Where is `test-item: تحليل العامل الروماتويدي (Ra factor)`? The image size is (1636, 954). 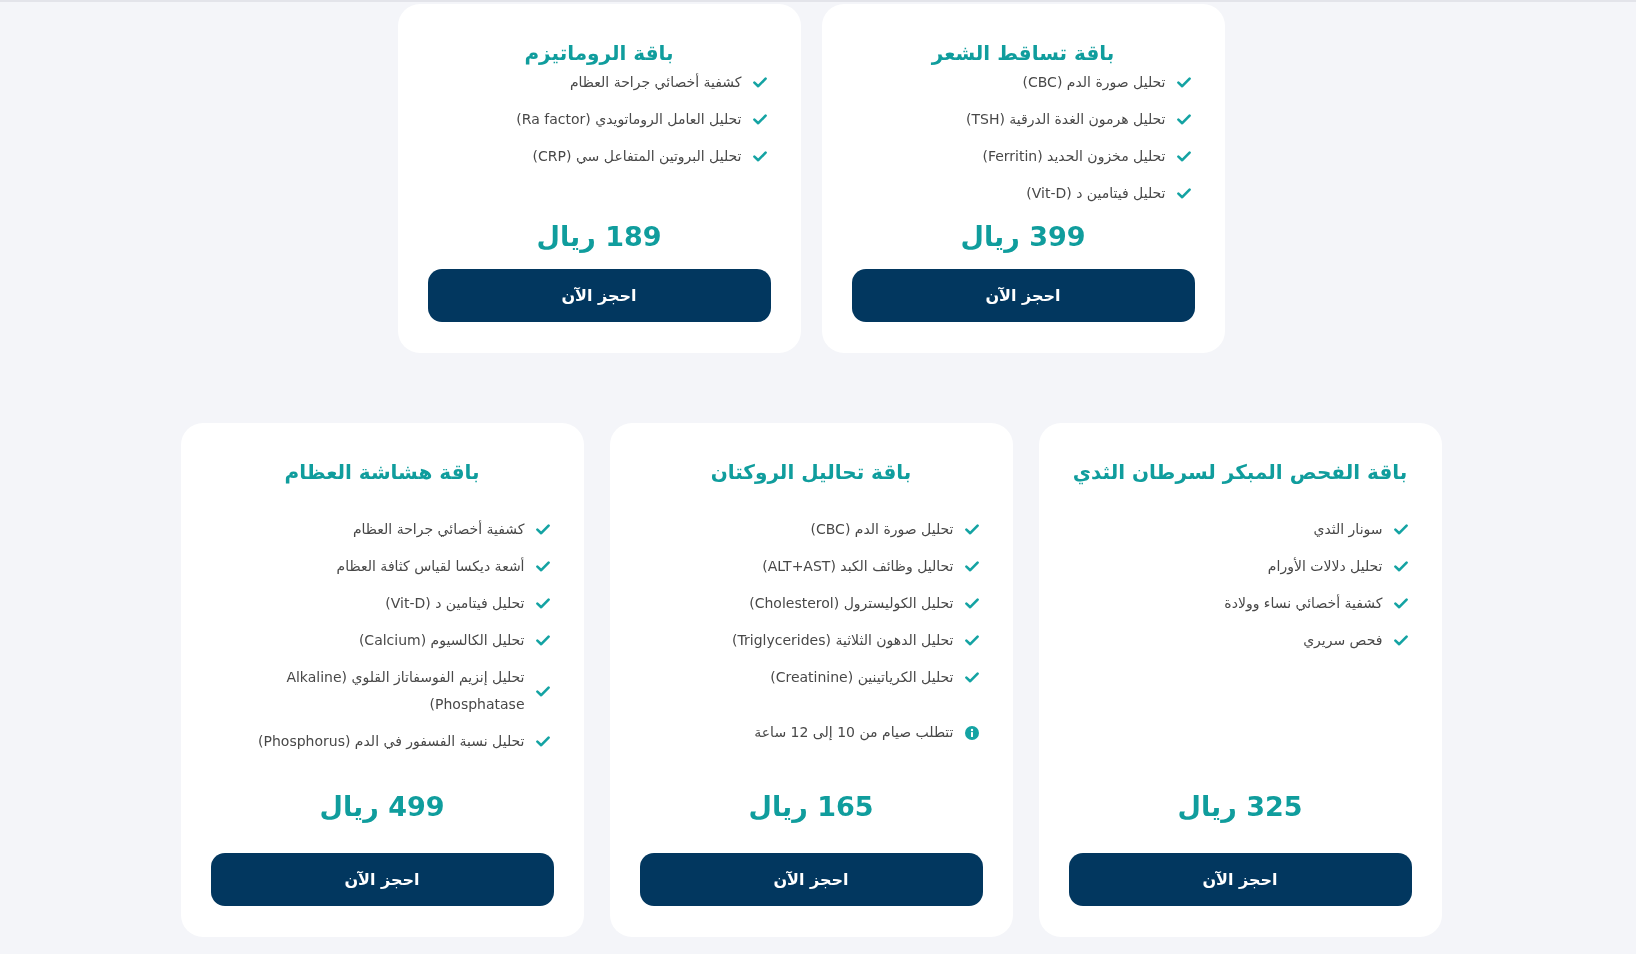 test-item: تحليل العامل الروماتويدي (Ra factor) is located at coordinates (629, 120).